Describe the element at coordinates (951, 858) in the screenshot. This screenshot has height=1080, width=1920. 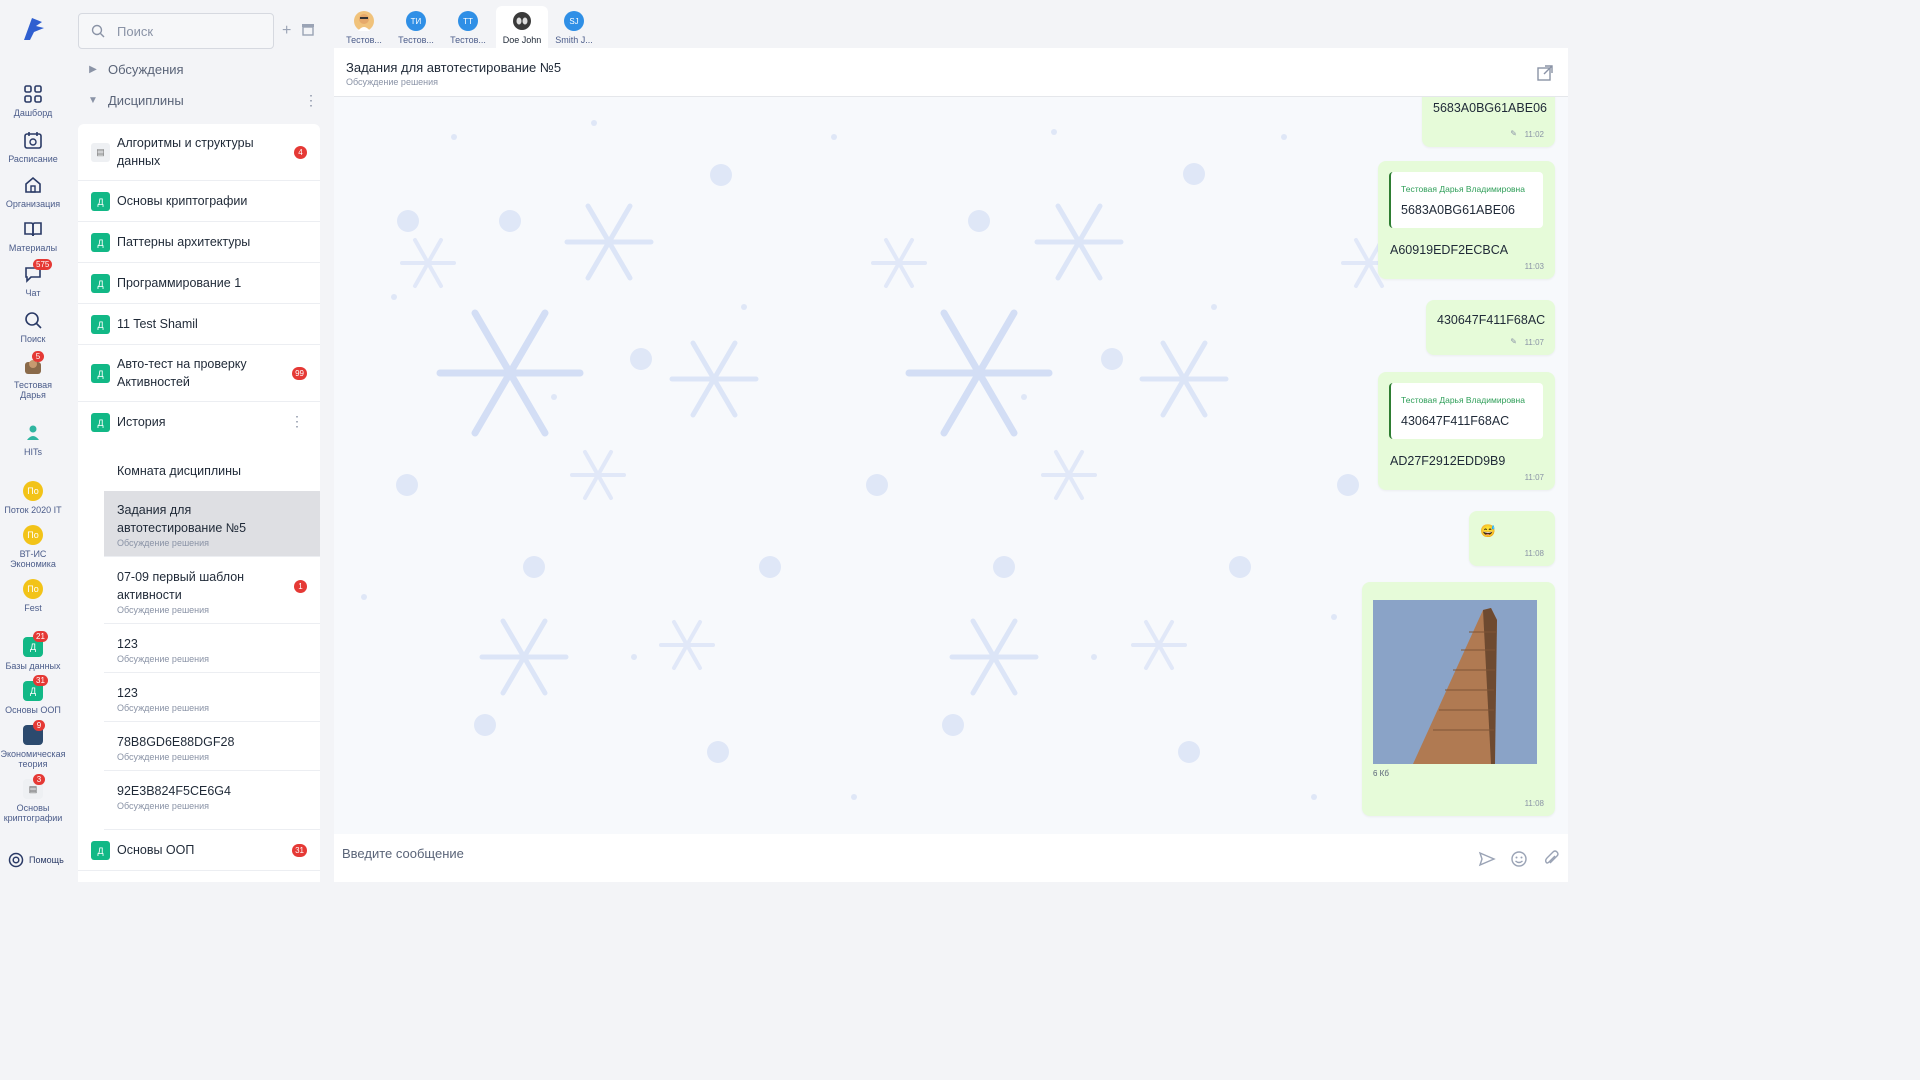
I see `composer: Введите сообщение` at that location.